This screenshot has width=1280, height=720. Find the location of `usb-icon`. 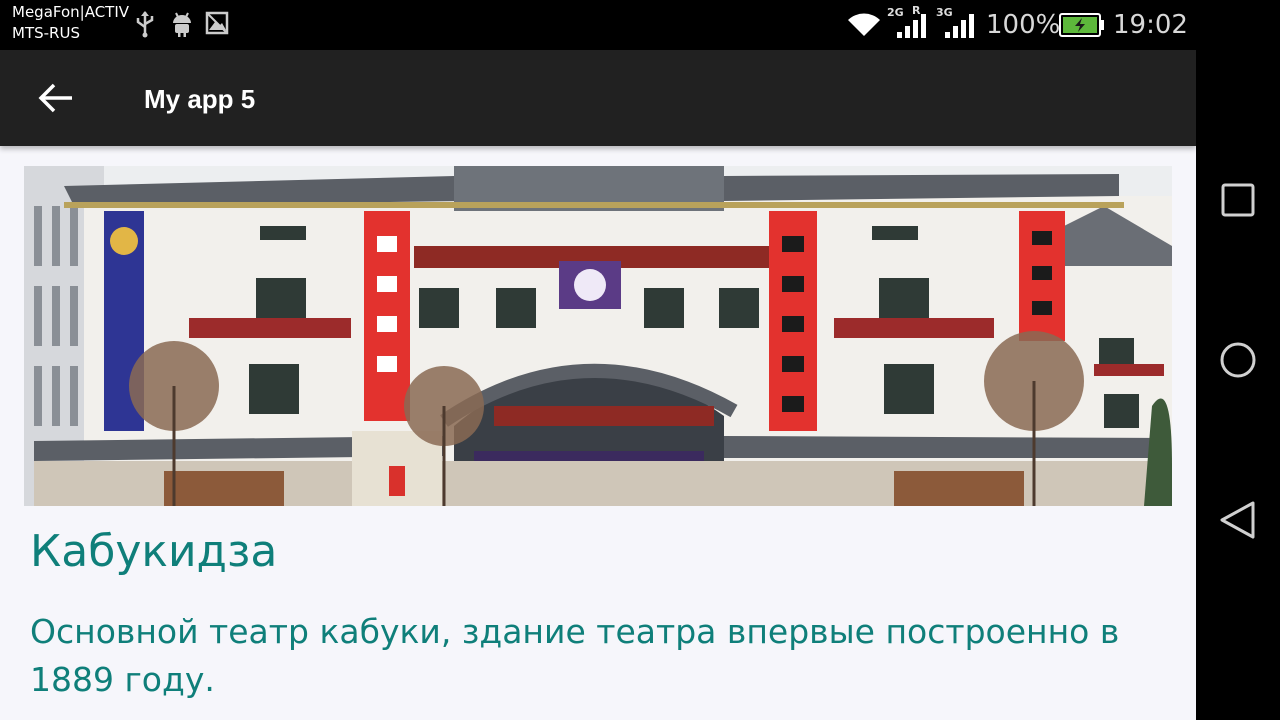

usb-icon is located at coordinates (145, 24).